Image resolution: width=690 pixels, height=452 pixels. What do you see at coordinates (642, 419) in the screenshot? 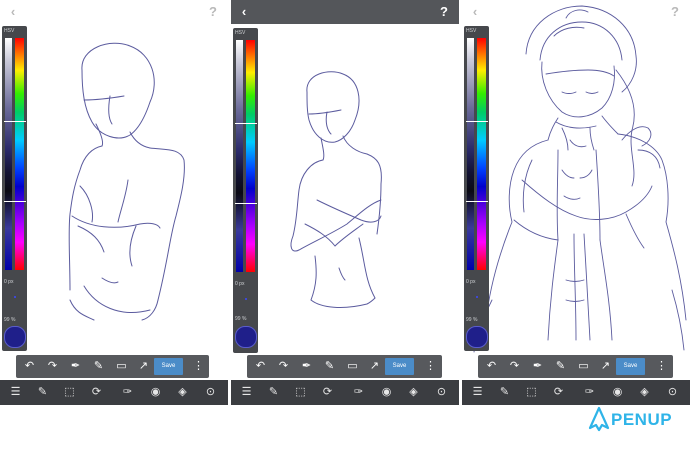
I see `brand-name: PENUP` at bounding box center [642, 419].